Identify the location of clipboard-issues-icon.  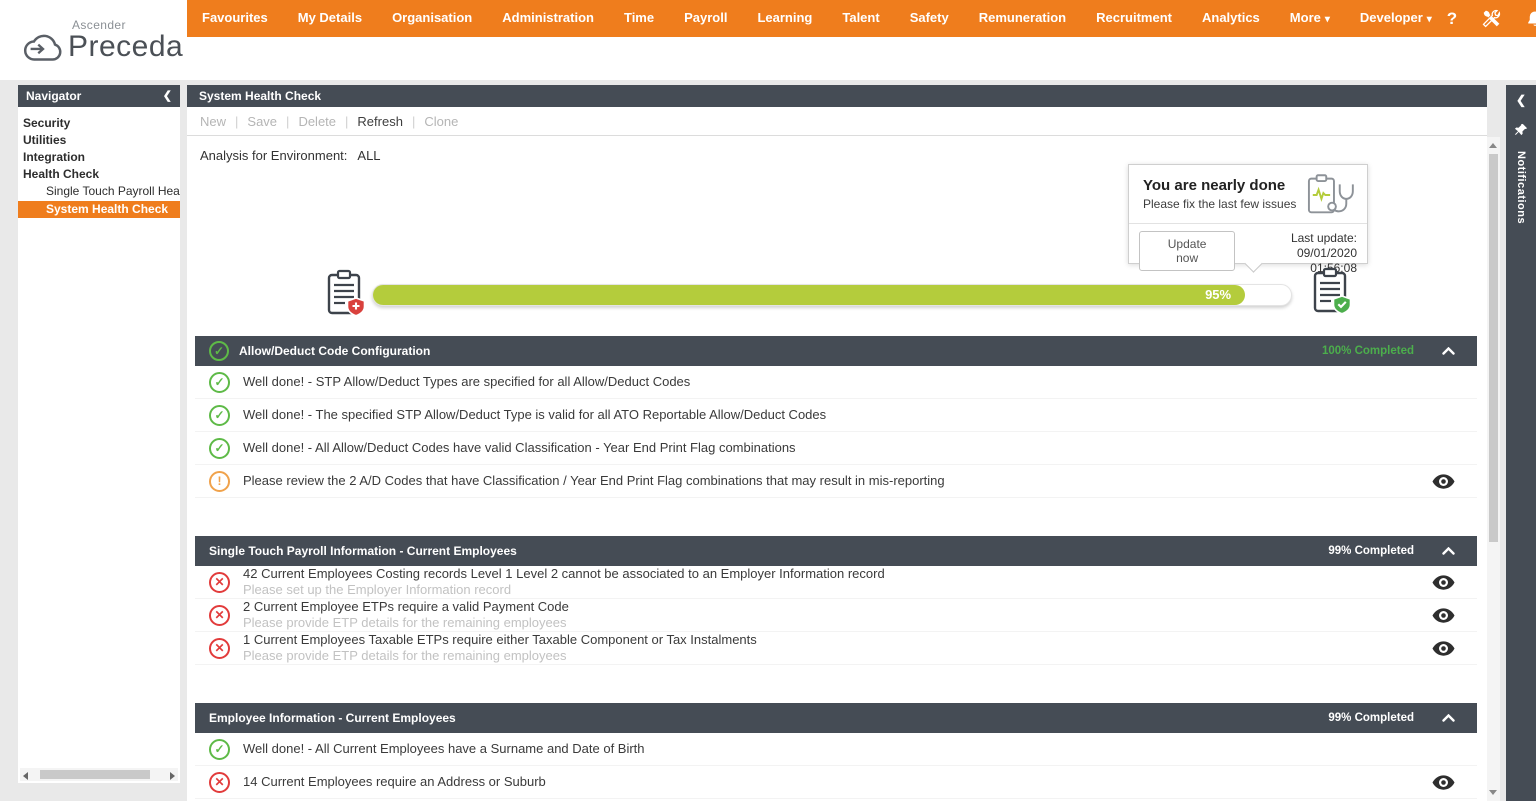
(345, 295).